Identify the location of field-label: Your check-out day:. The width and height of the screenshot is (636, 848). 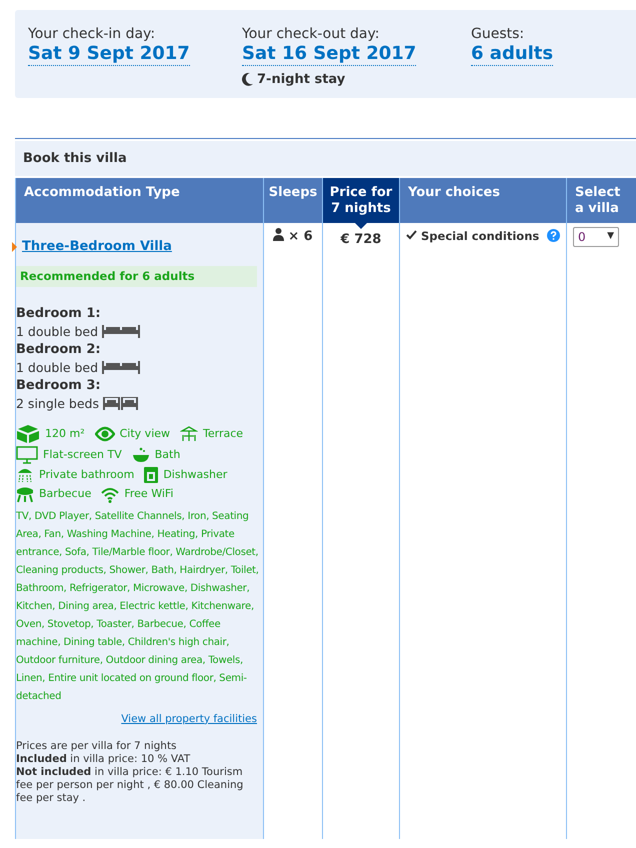
(311, 34).